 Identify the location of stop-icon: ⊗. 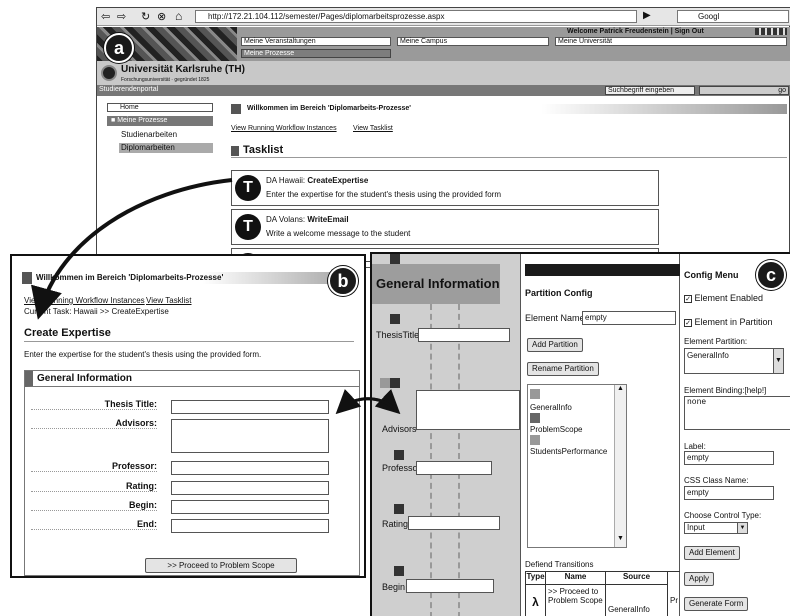
(161, 16).